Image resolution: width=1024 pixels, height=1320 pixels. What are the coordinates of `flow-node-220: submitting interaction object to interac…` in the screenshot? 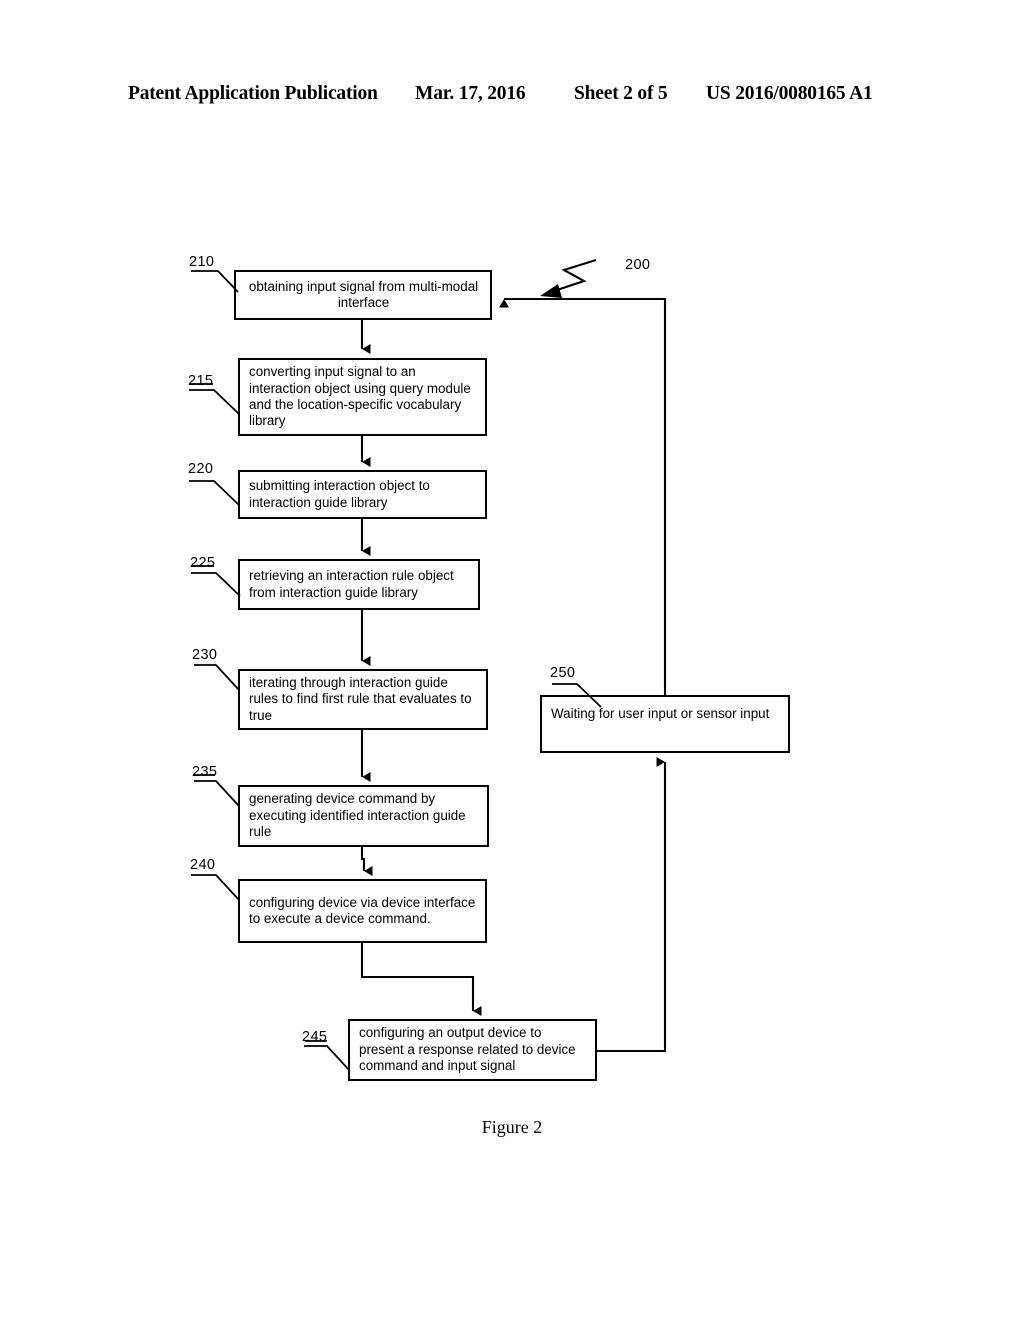 It's located at (362, 494).